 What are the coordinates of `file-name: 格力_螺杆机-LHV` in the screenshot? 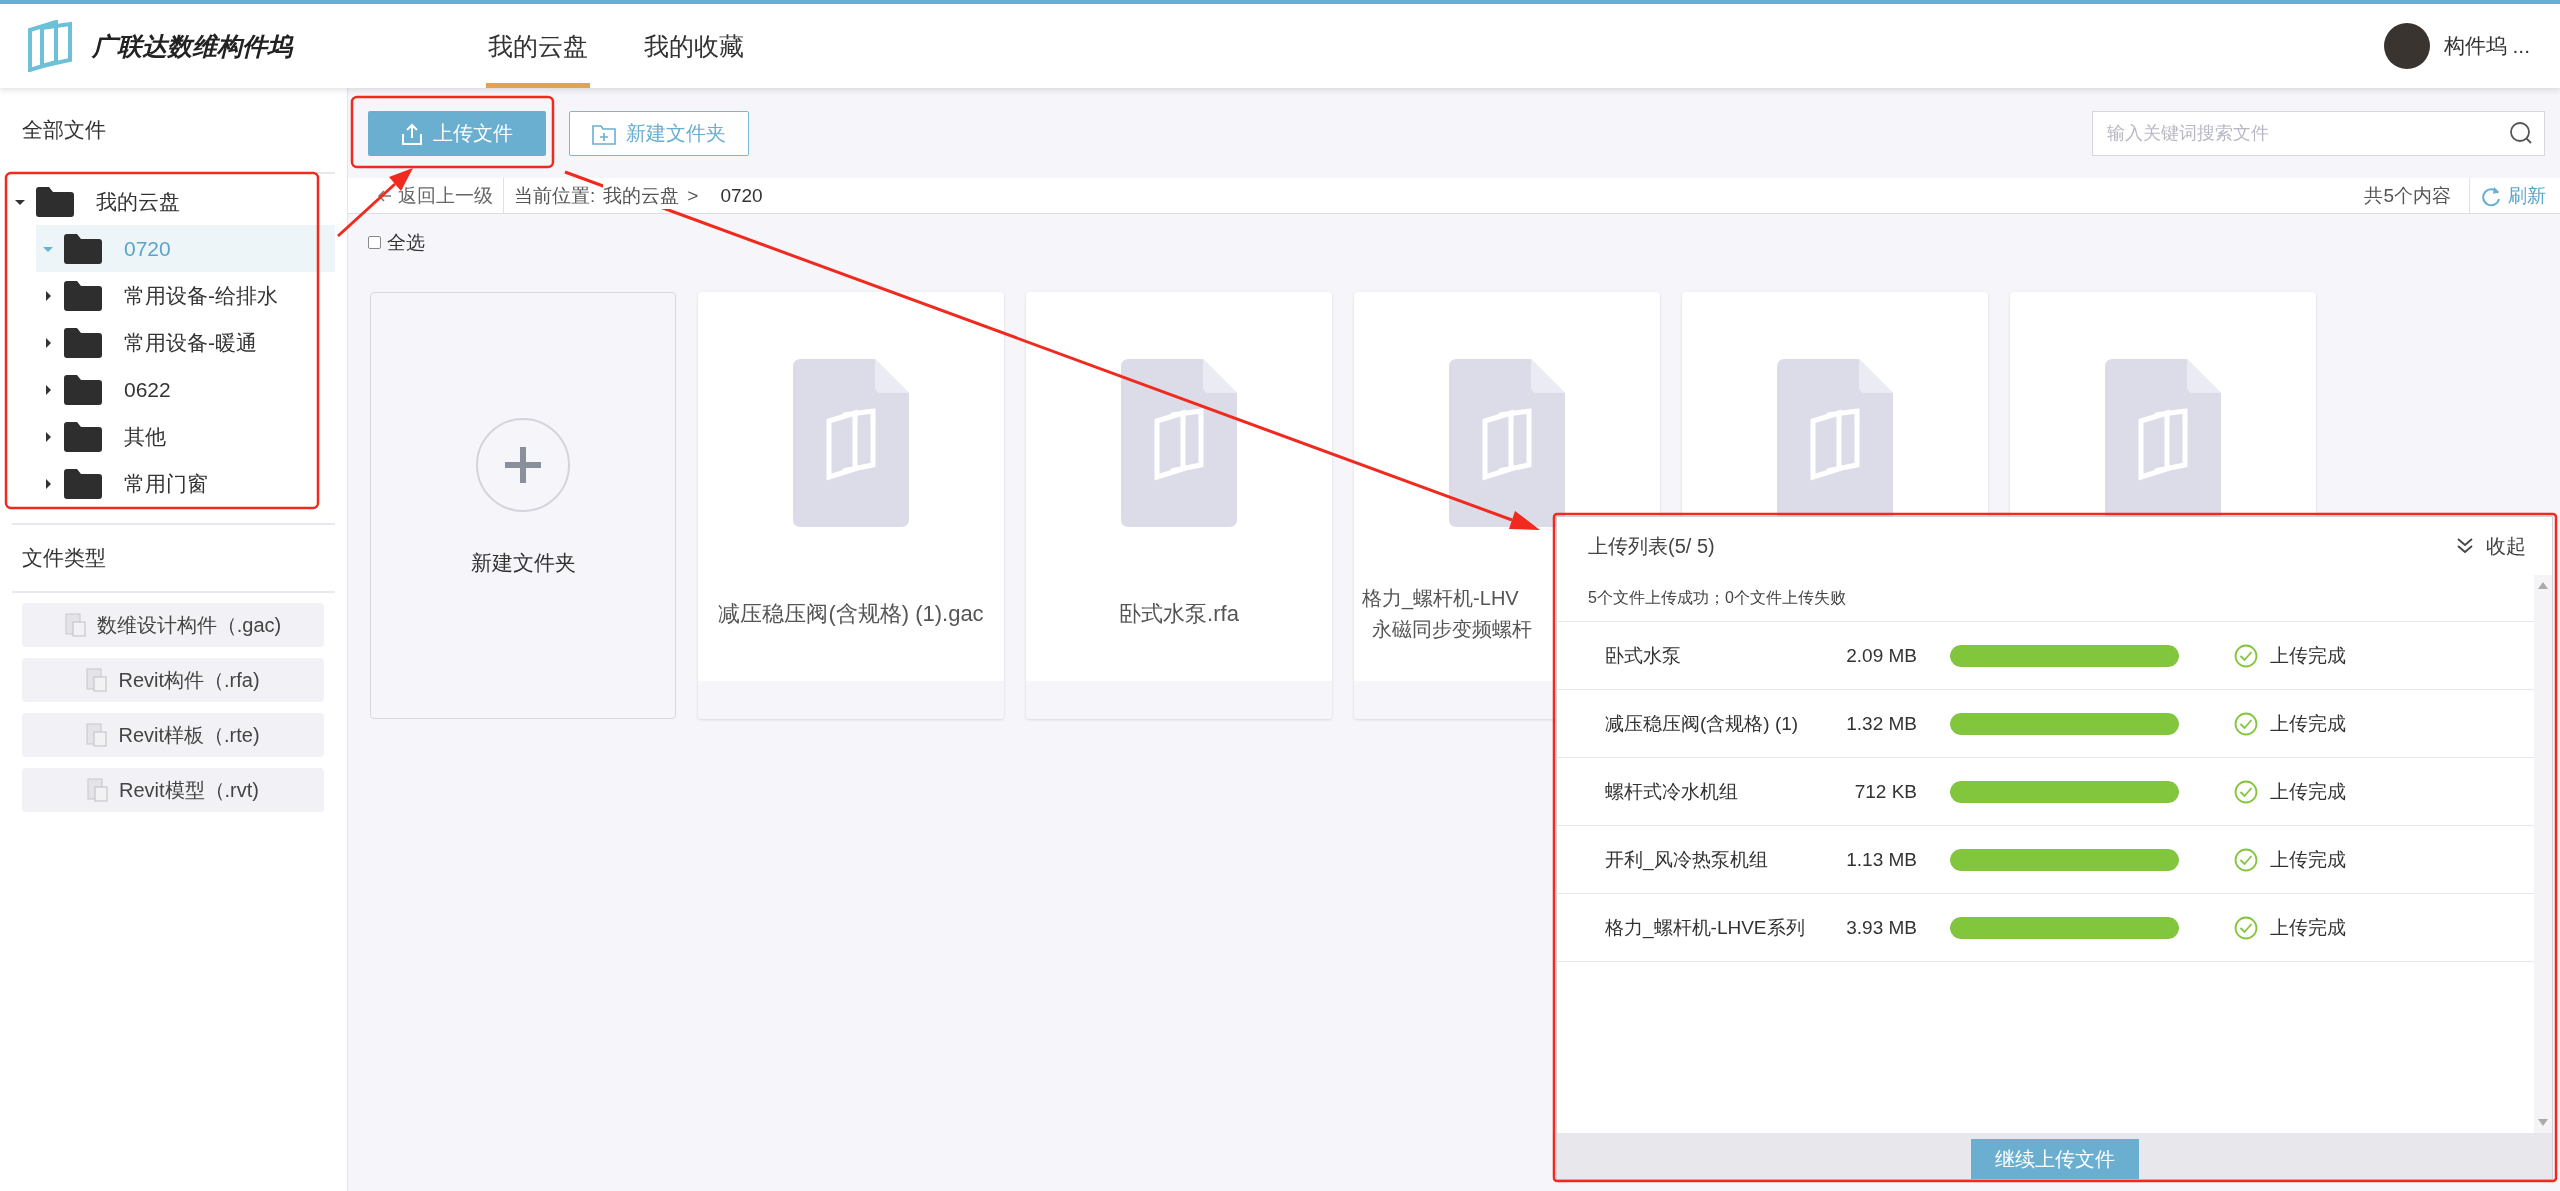 It's located at (1440, 599).